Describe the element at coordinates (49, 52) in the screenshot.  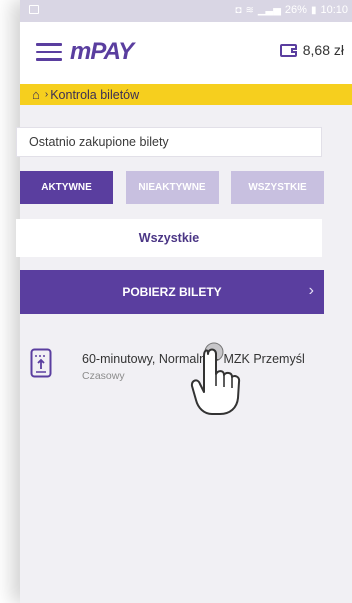
I see `menu-icon` at that location.